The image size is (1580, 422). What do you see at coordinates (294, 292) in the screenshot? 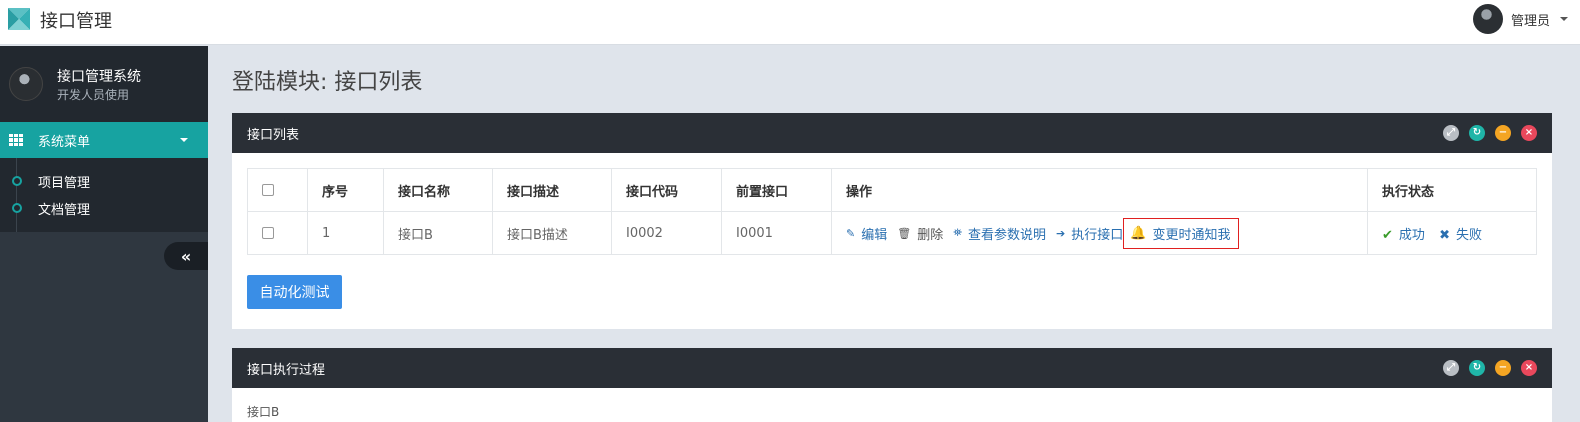
I see `auto-test-button: 自动化测试` at bounding box center [294, 292].